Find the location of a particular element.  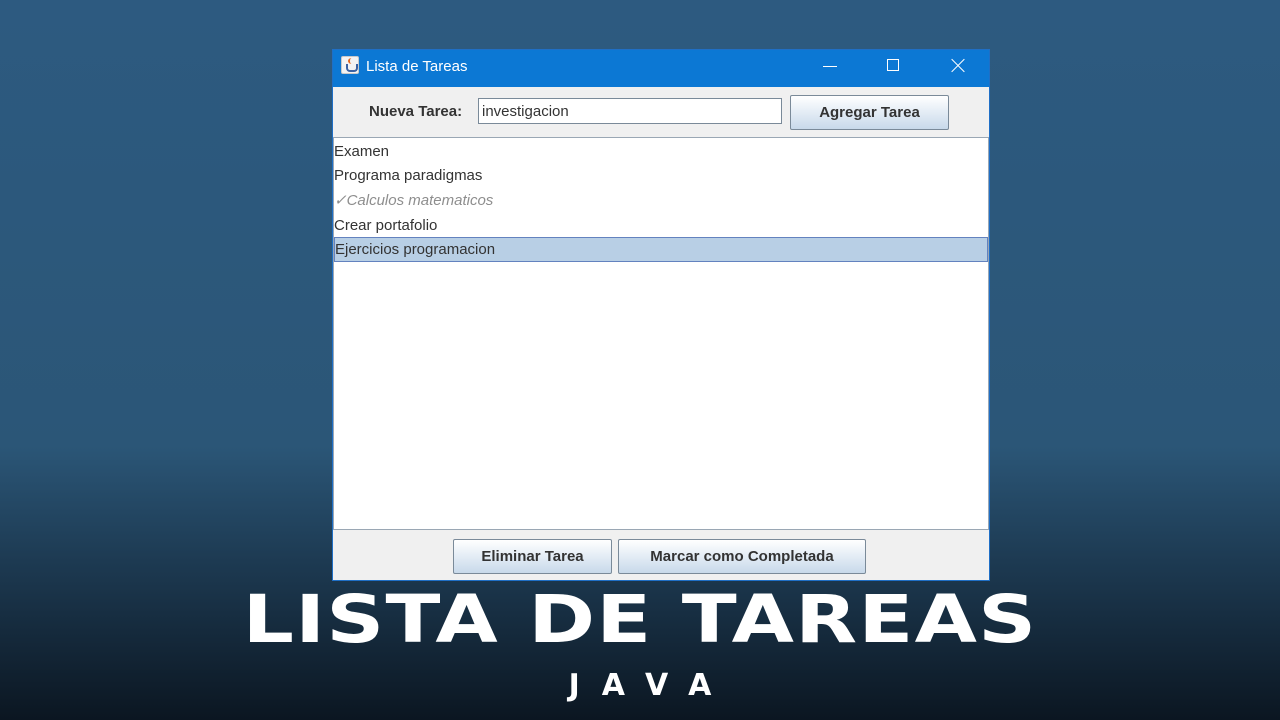

java-cup-icon is located at coordinates (350, 65).